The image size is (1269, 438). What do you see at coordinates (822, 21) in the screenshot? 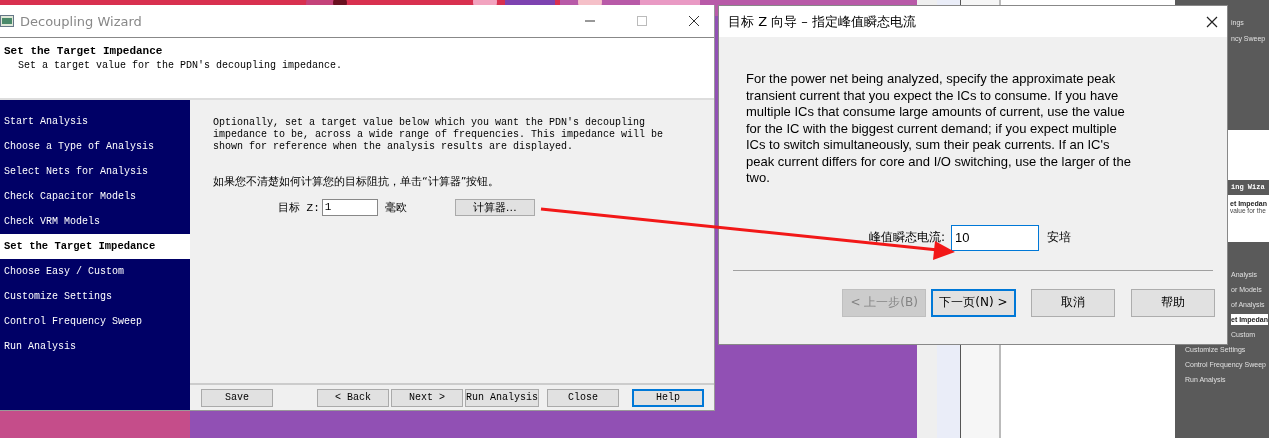
I see `dialog-title: 目标 Z 向导 – 指定峰值瞬态电流` at bounding box center [822, 21].